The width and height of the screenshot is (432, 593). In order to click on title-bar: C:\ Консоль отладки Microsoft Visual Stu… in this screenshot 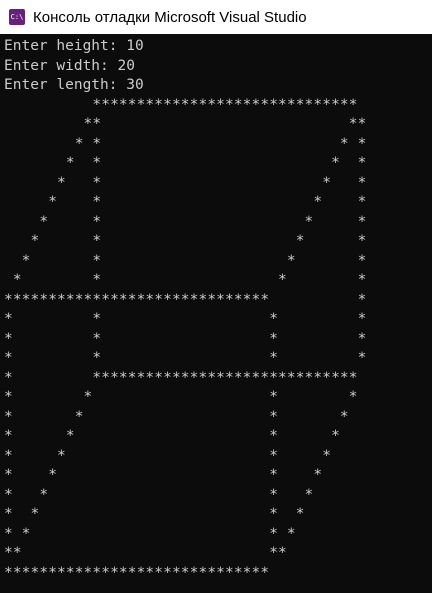, I will do `click(216, 17)`.